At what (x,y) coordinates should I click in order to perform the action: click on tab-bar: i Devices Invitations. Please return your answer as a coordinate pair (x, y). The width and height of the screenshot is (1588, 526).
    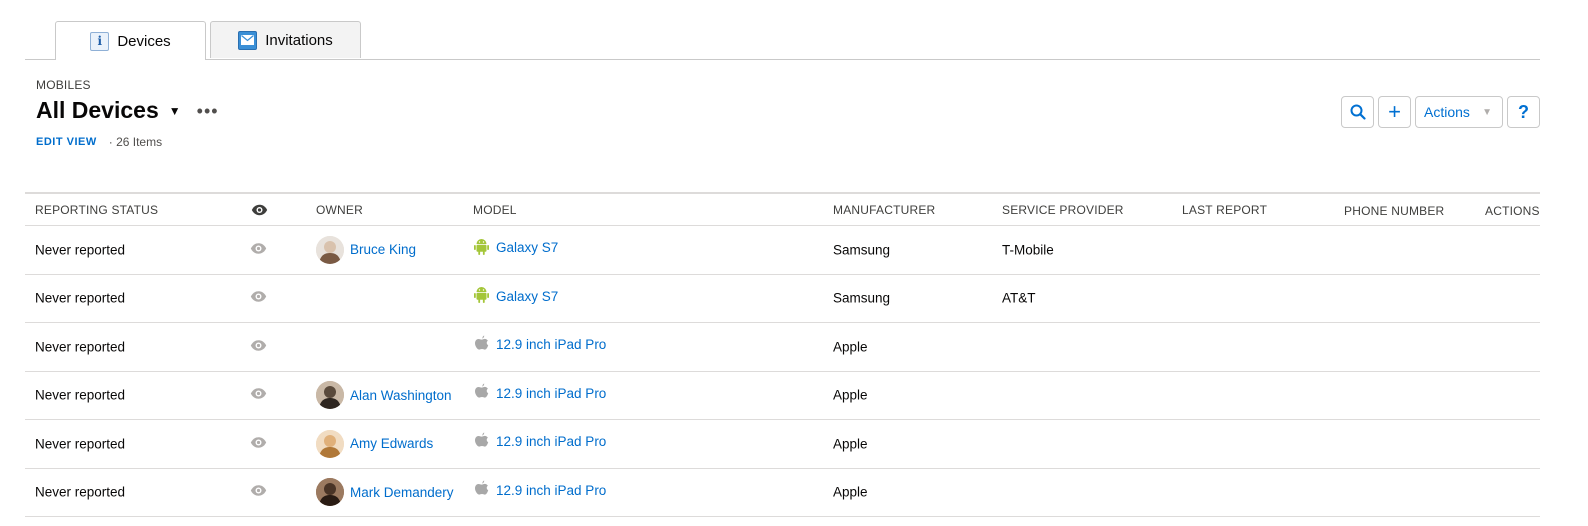
    Looking at the image, I should click on (782, 30).